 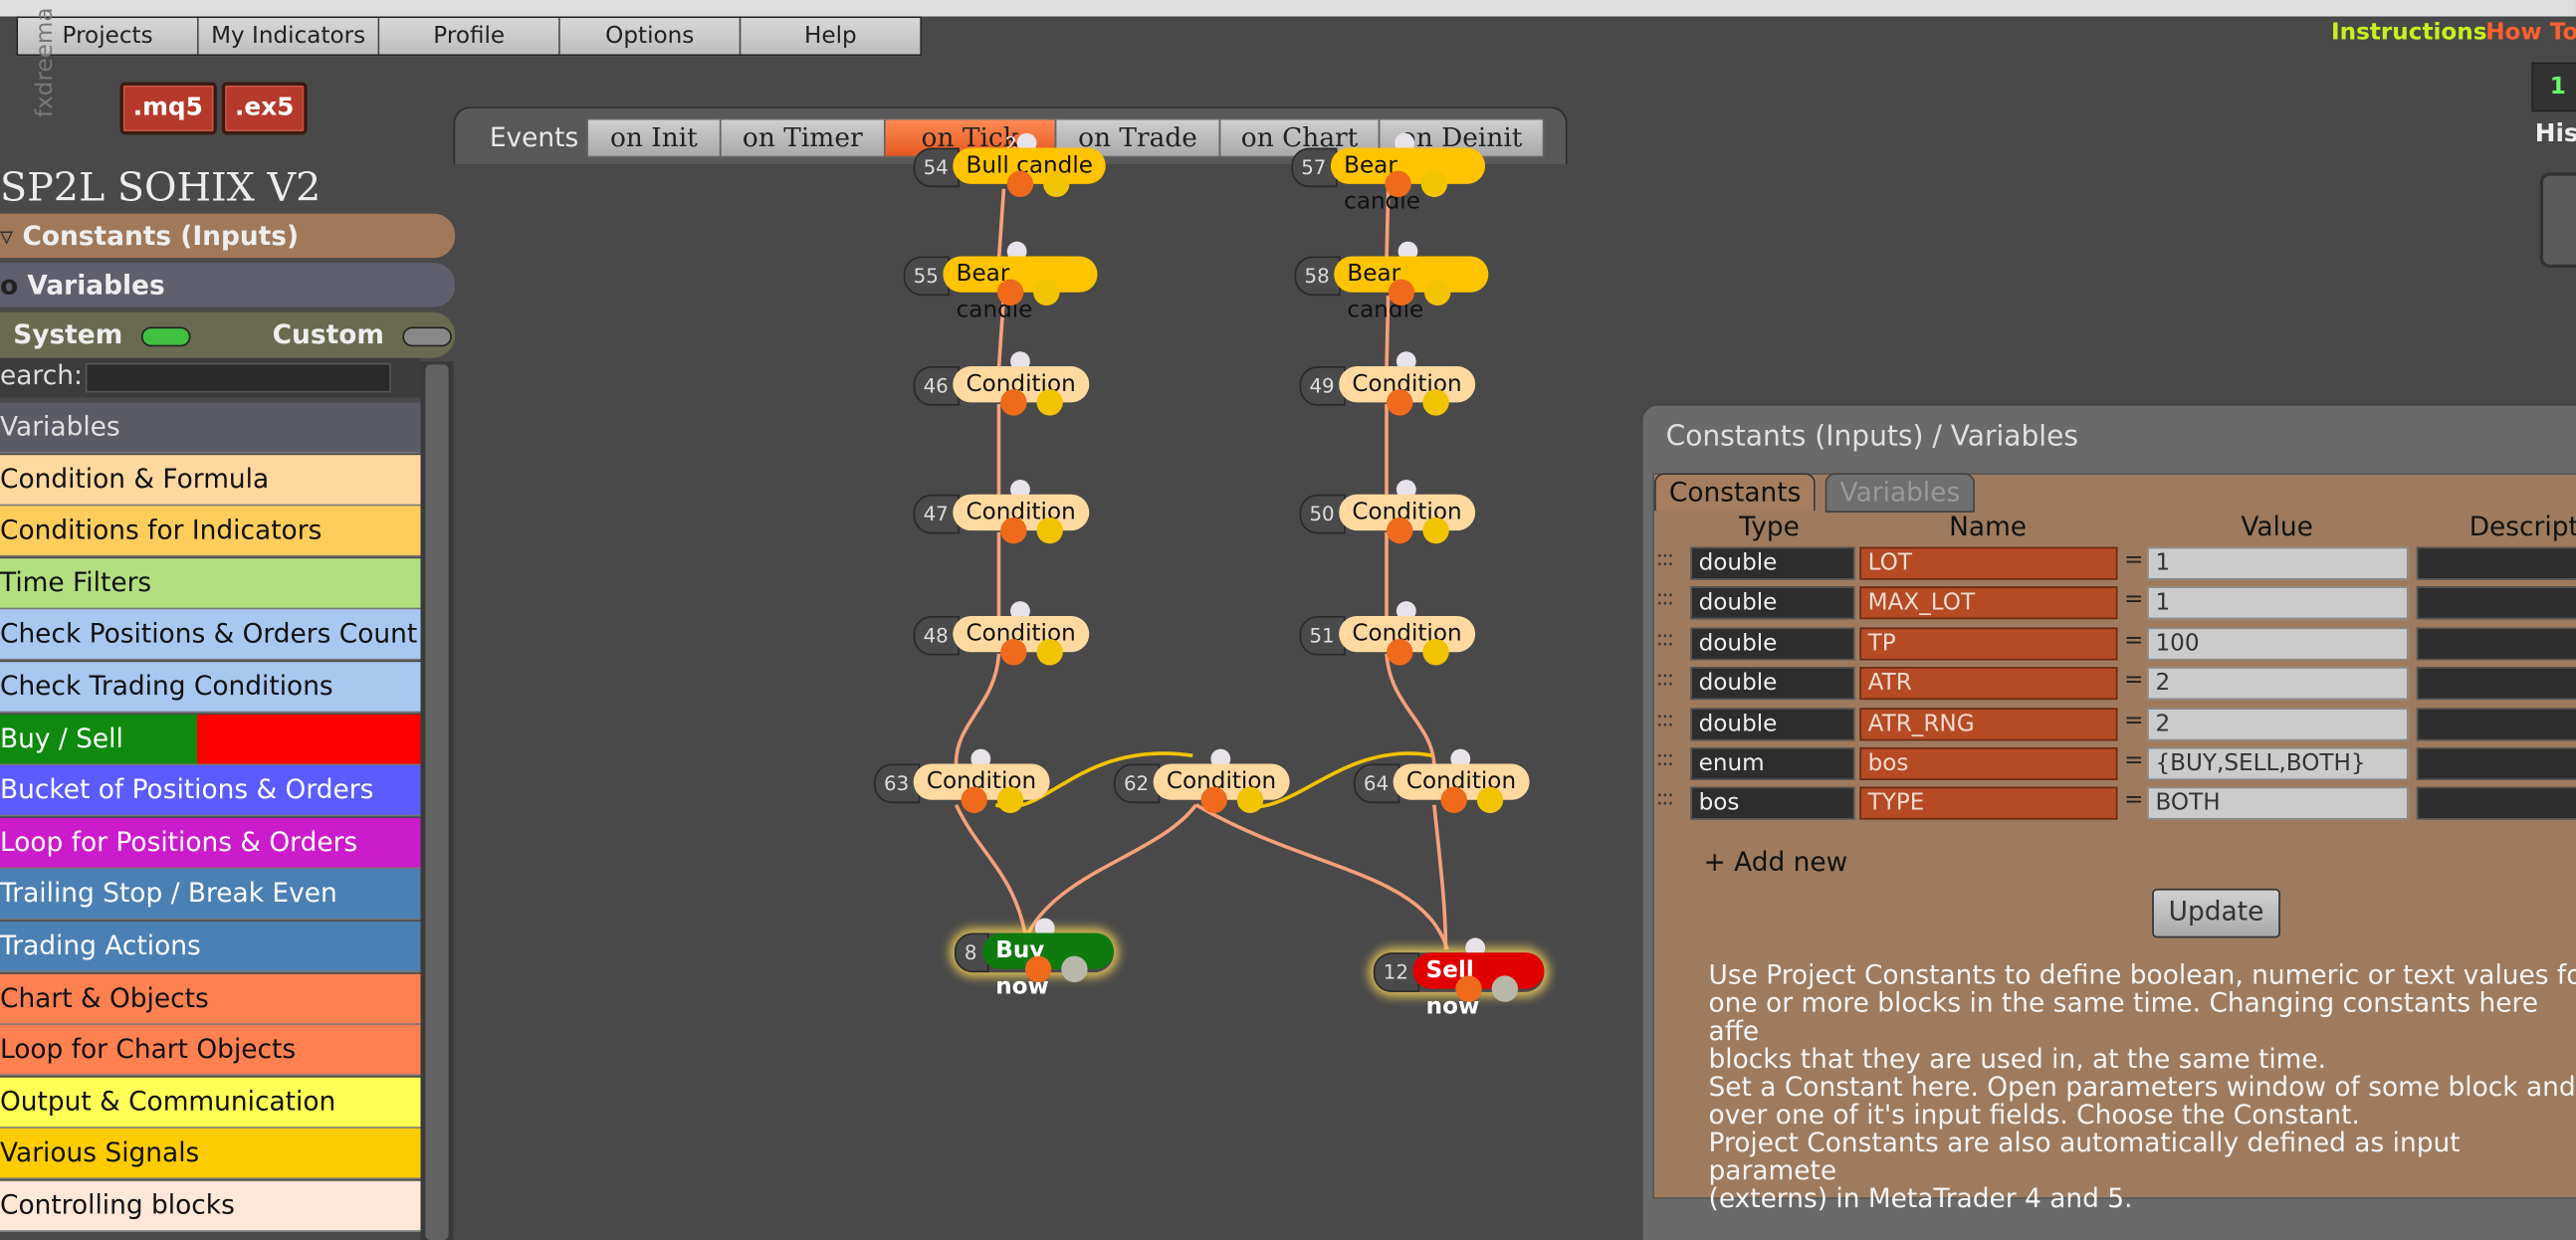 What do you see at coordinates (1004, 384) in the screenshot?
I see `flow-block: 46 Condition` at bounding box center [1004, 384].